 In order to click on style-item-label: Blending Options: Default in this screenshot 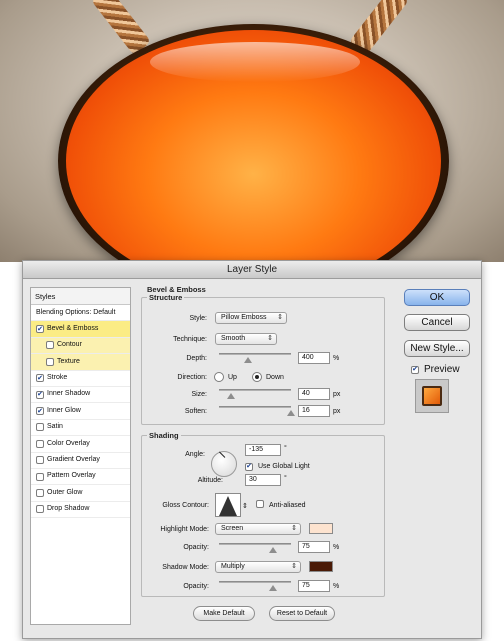, I will do `click(76, 312)`.